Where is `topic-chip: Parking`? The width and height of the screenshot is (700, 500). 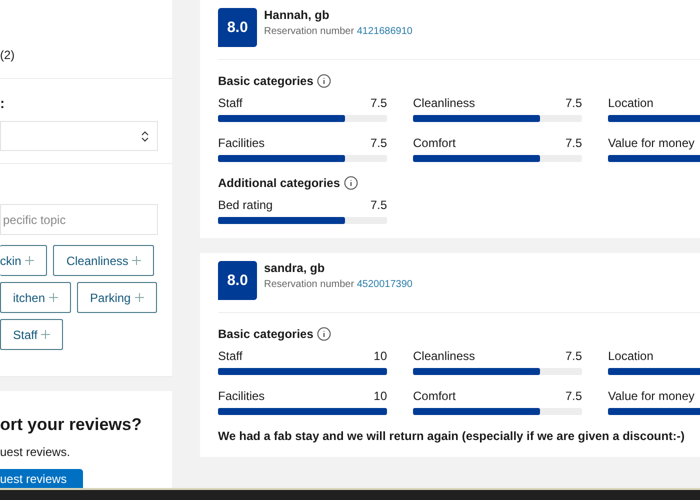 topic-chip: Parking is located at coordinates (117, 297).